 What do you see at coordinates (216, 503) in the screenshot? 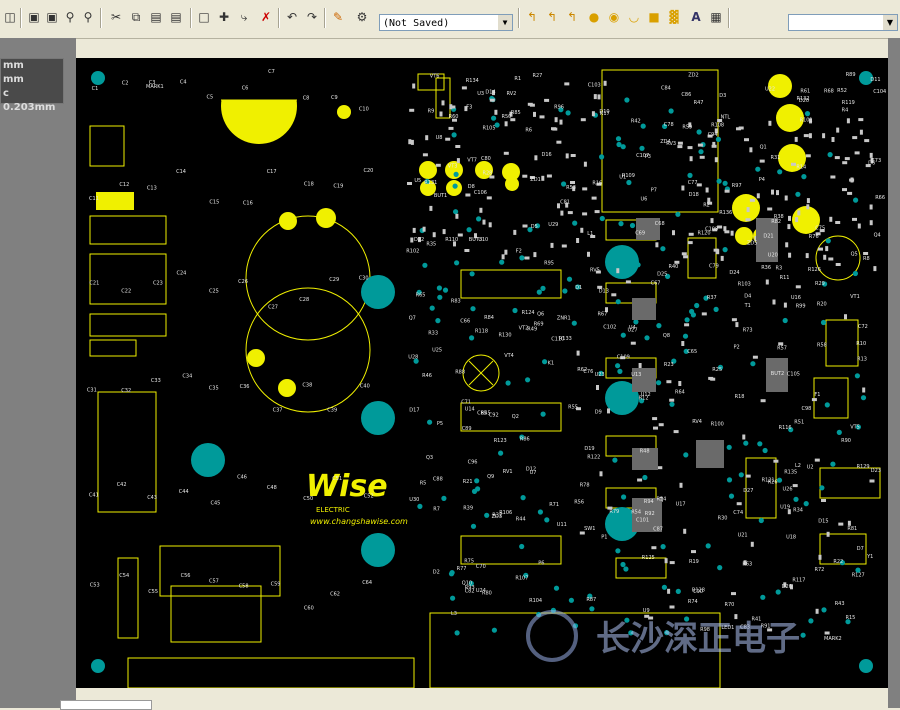
I see `component-designator: C45` at bounding box center [216, 503].